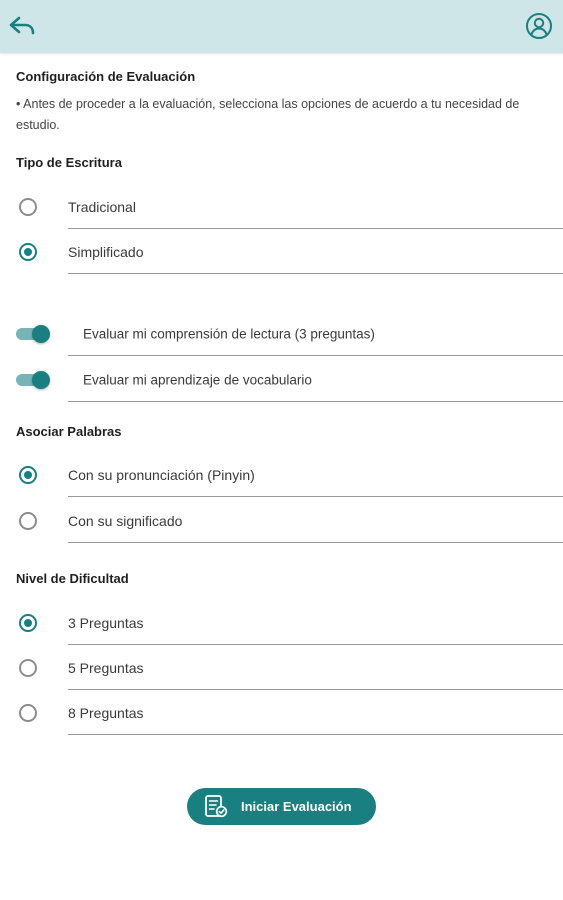  What do you see at coordinates (102, 206) in the screenshot?
I see `option-label: Tradicional` at bounding box center [102, 206].